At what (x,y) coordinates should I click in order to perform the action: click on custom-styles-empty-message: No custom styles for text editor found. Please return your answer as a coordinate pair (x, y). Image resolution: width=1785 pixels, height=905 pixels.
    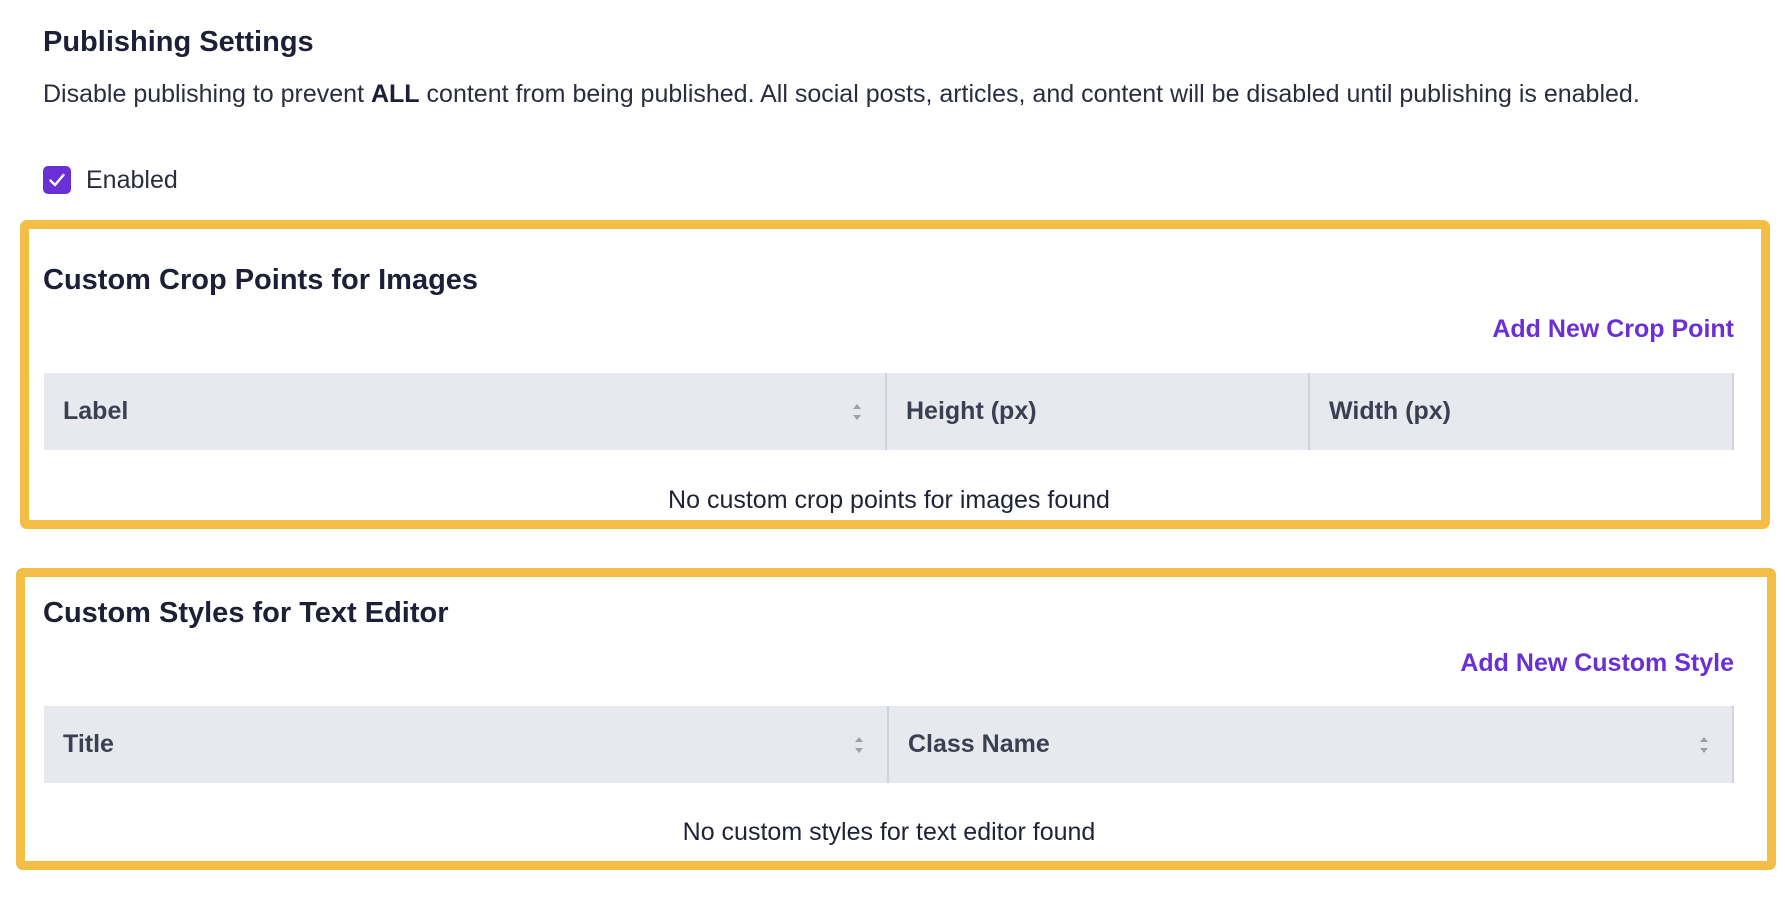
    Looking at the image, I should click on (889, 832).